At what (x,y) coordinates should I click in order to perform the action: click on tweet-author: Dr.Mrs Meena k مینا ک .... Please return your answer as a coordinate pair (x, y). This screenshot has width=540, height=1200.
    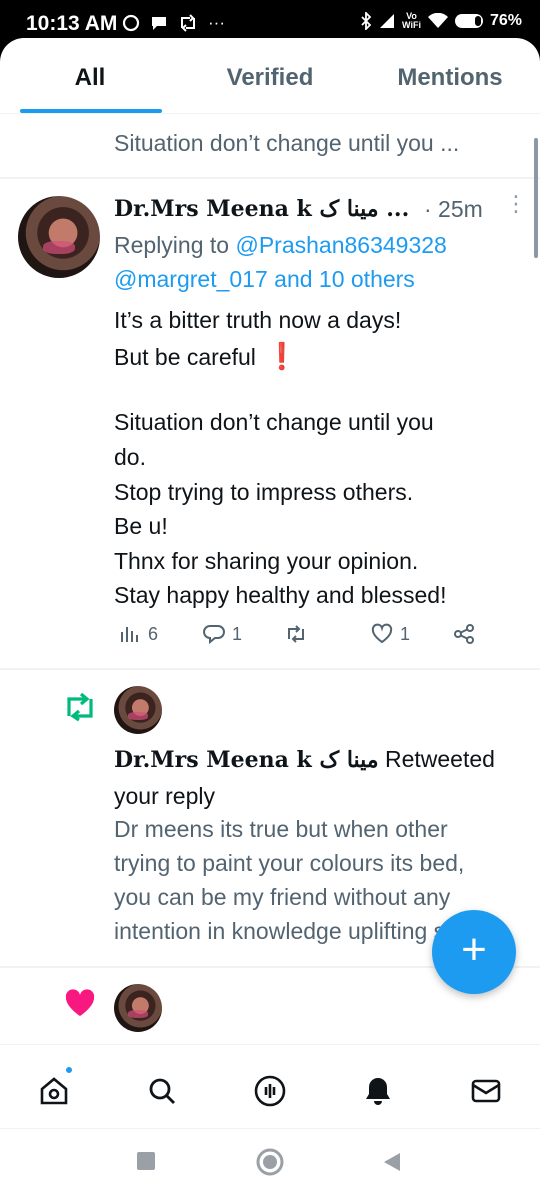
    Looking at the image, I should click on (261, 209).